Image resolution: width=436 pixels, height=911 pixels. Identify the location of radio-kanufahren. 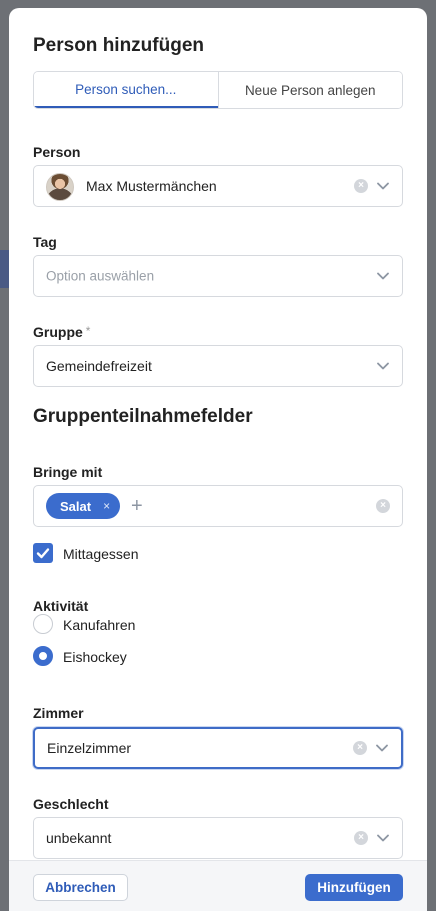
(43, 624).